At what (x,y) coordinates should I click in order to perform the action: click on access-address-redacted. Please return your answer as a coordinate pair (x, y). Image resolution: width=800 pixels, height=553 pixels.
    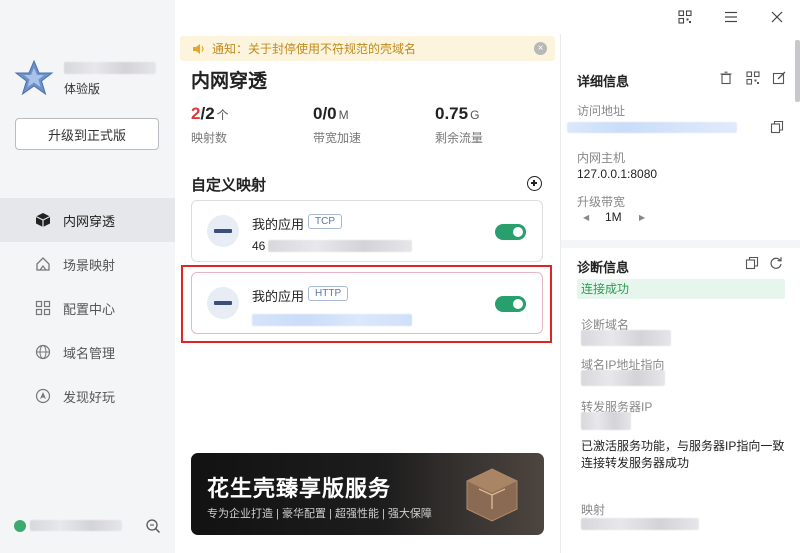
    Looking at the image, I should click on (652, 127).